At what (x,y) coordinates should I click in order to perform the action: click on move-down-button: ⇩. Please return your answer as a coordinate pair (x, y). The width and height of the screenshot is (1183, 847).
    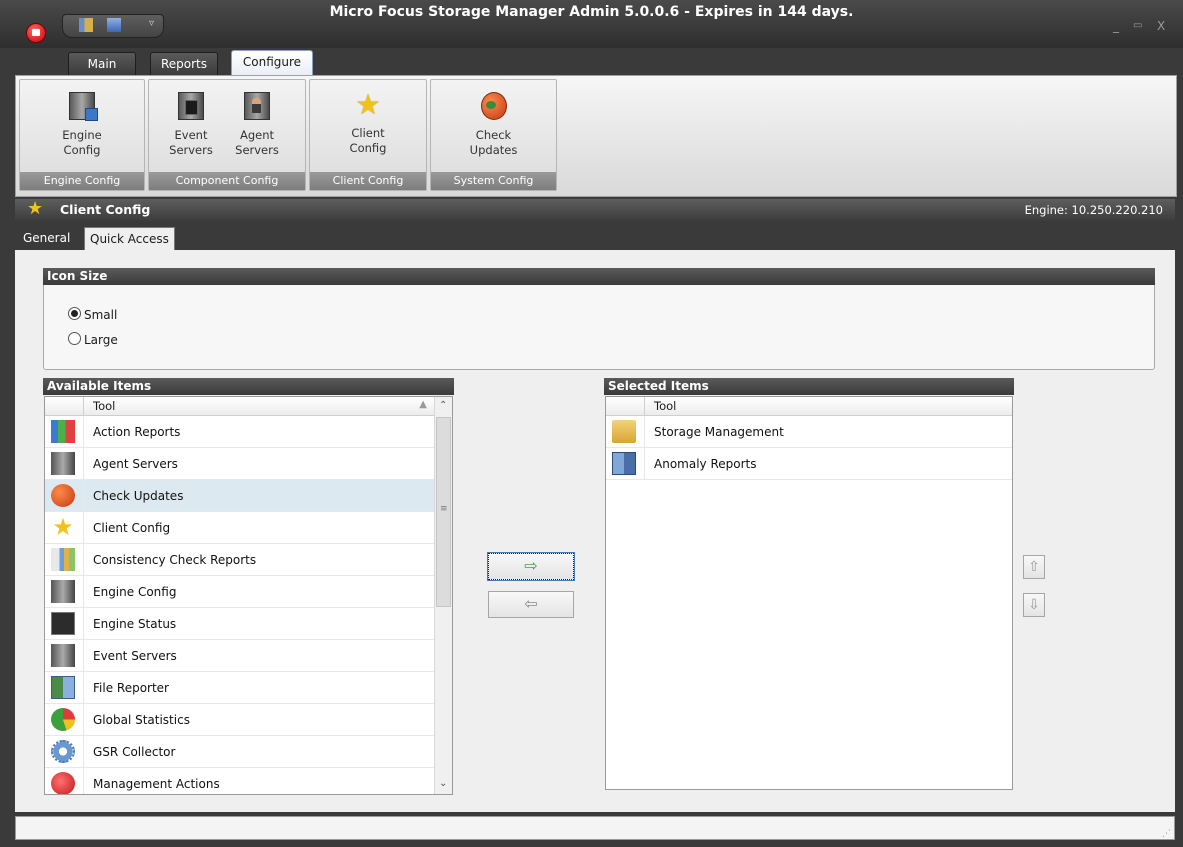
    Looking at the image, I should click on (1034, 605).